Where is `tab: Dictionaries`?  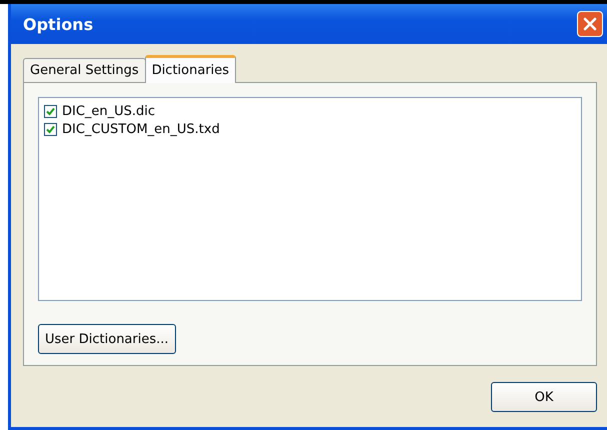
tab: Dictionaries is located at coordinates (190, 69).